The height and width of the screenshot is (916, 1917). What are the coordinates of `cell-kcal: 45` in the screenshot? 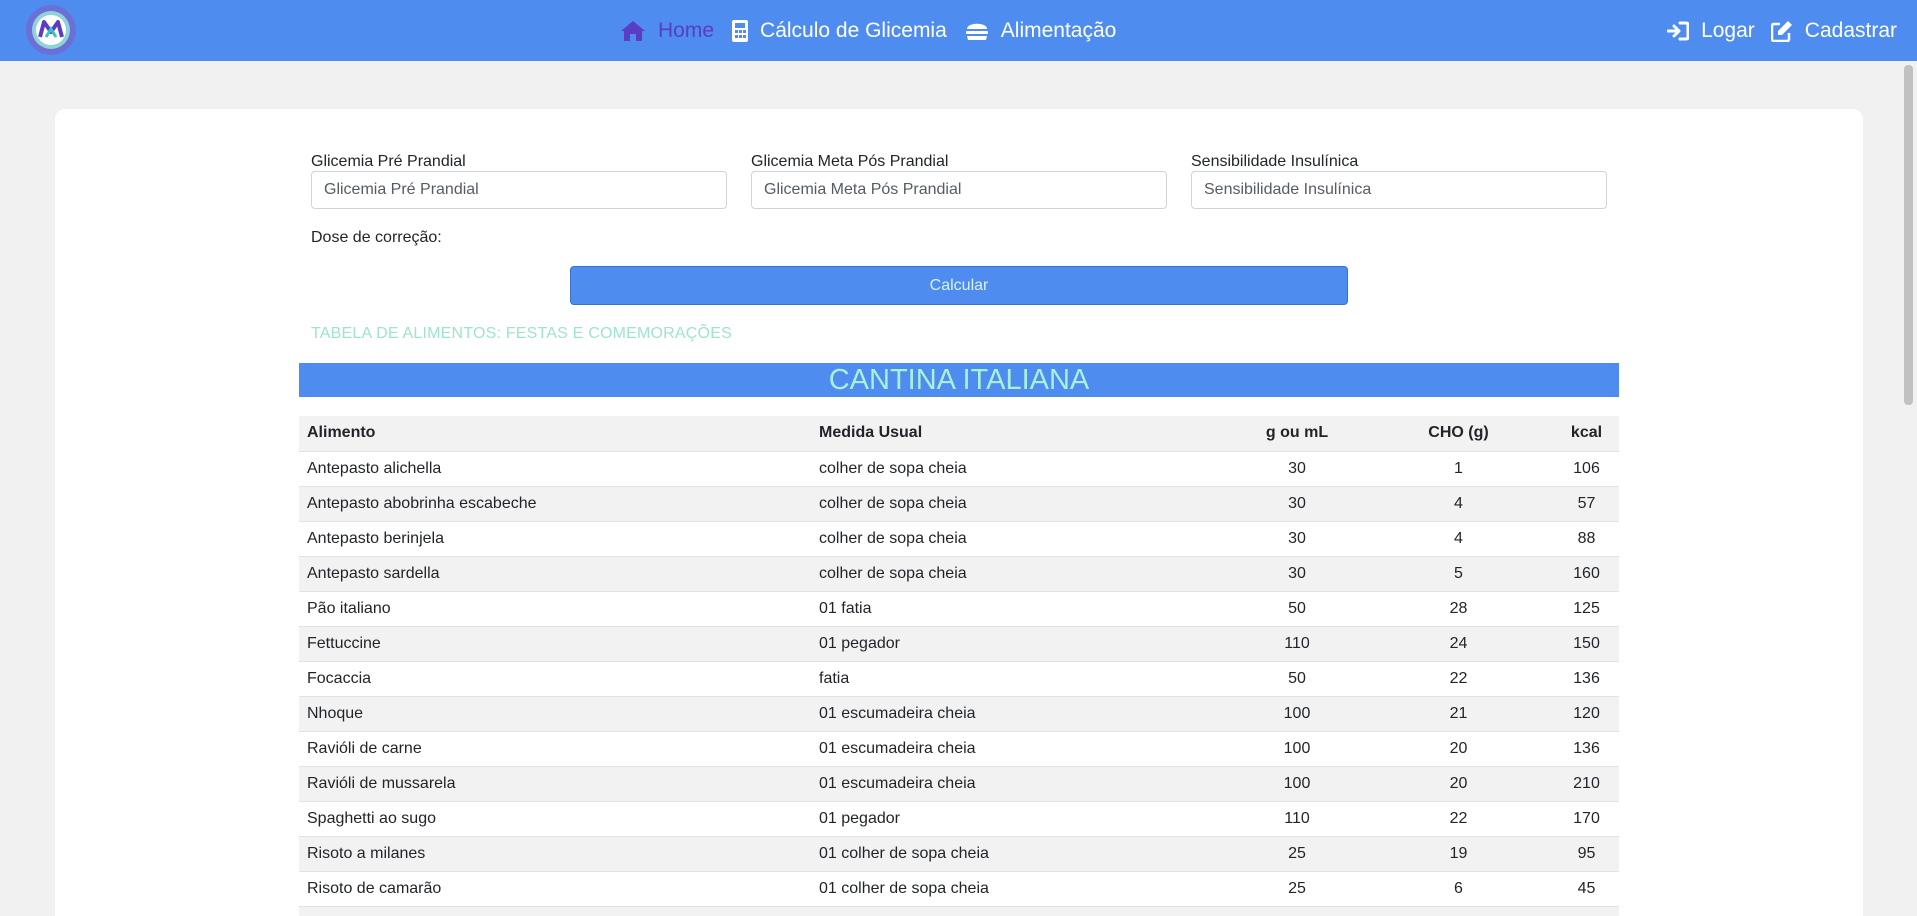 It's located at (1586, 889).